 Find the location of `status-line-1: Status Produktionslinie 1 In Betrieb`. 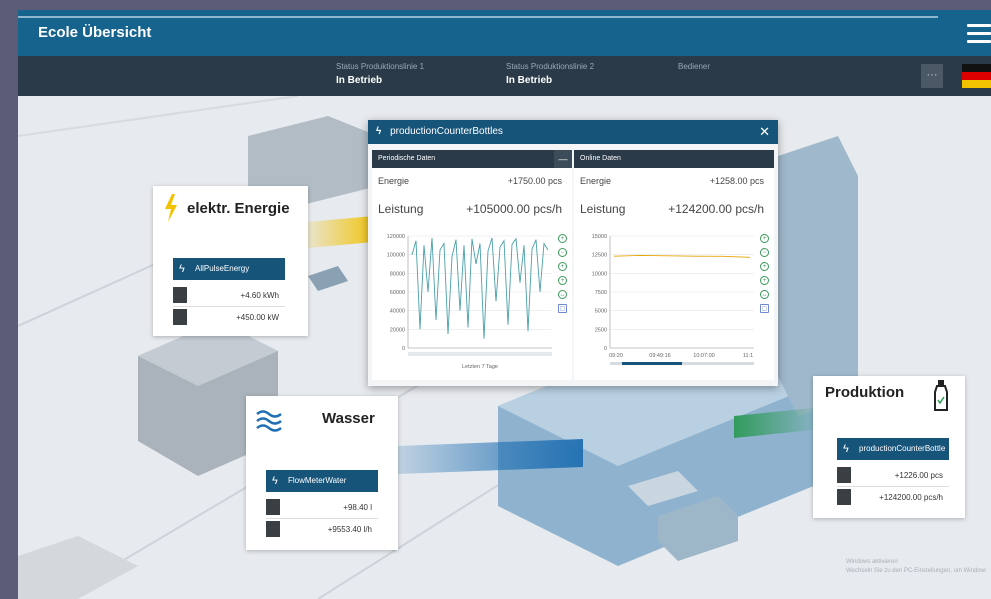

status-line-1: Status Produktionslinie 1 In Betrieb is located at coordinates (380, 74).